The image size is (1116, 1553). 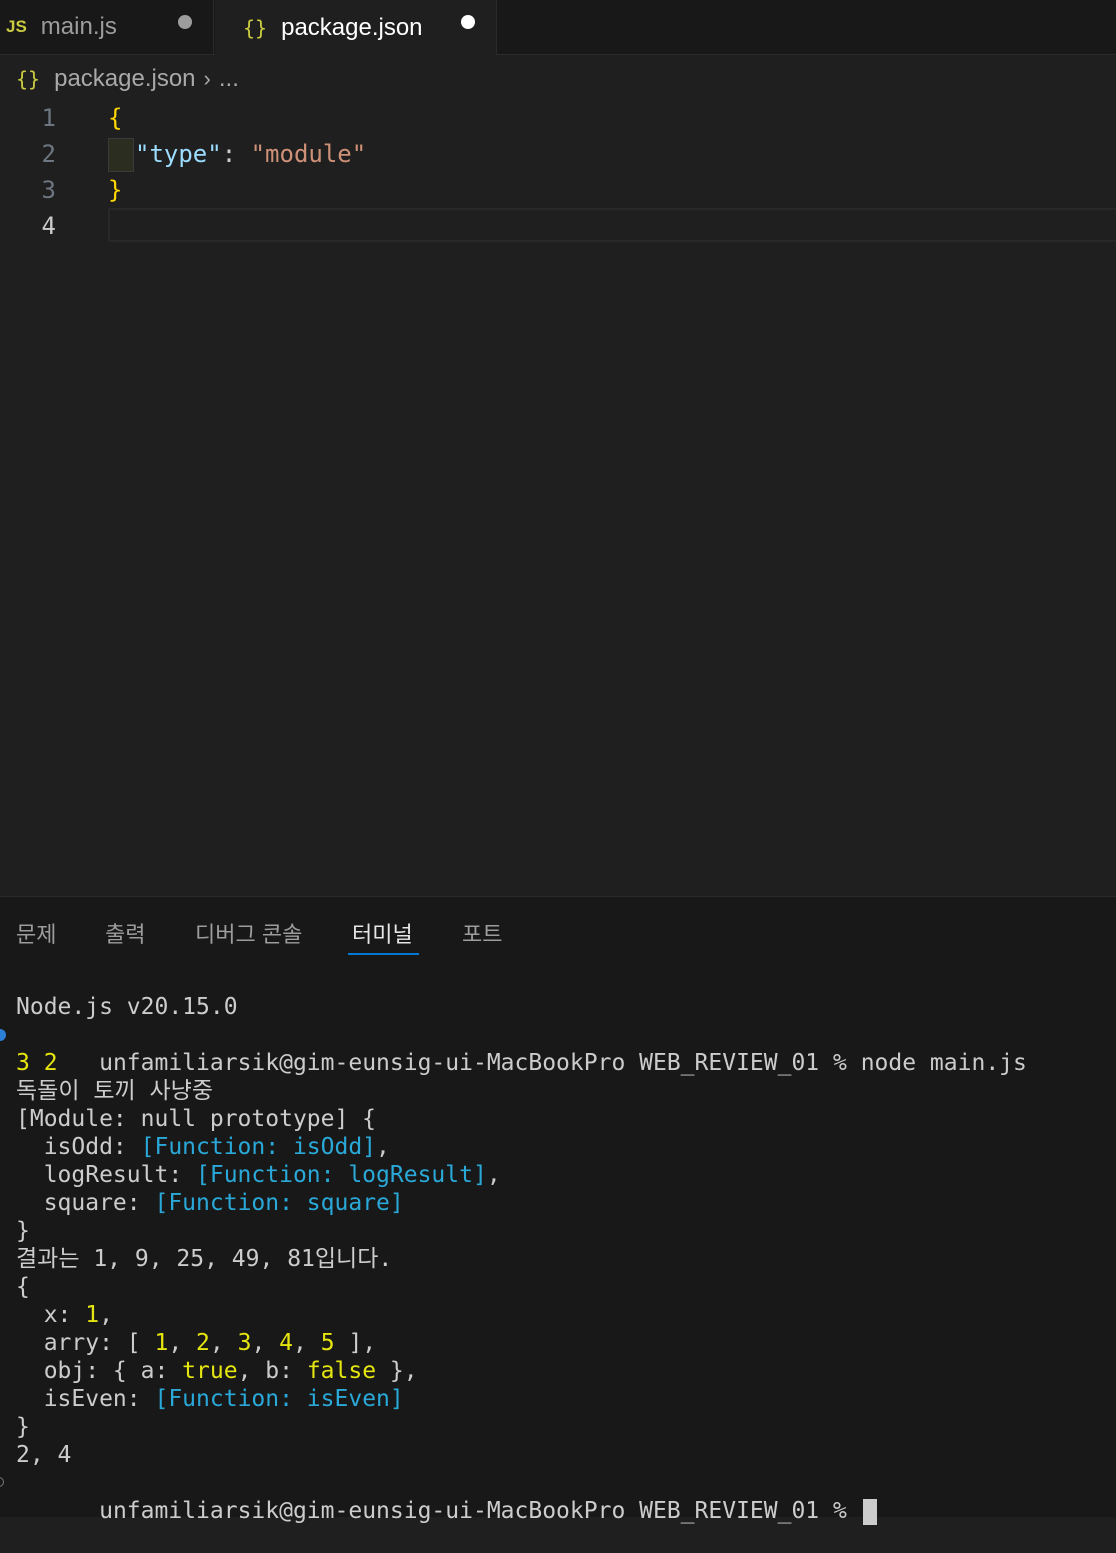 What do you see at coordinates (196, 1119) in the screenshot?
I see `terminal-line: [Module: null prototype] {` at bounding box center [196, 1119].